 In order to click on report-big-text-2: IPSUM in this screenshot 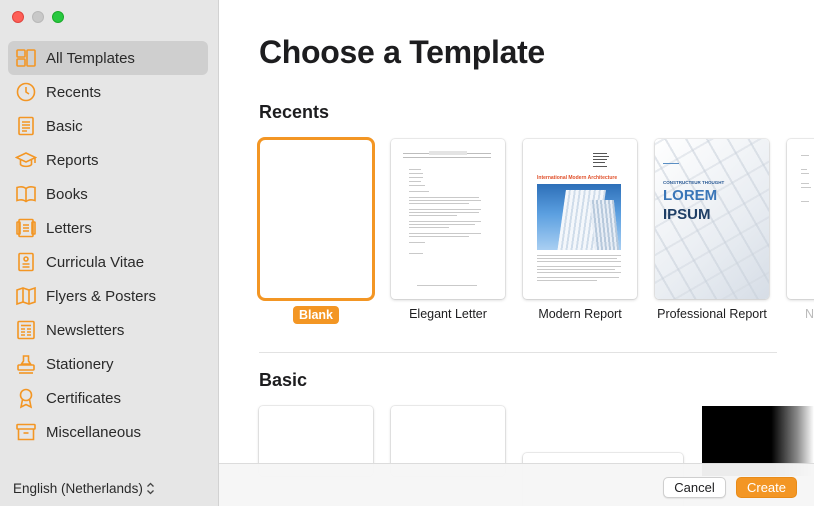, I will do `click(687, 214)`.